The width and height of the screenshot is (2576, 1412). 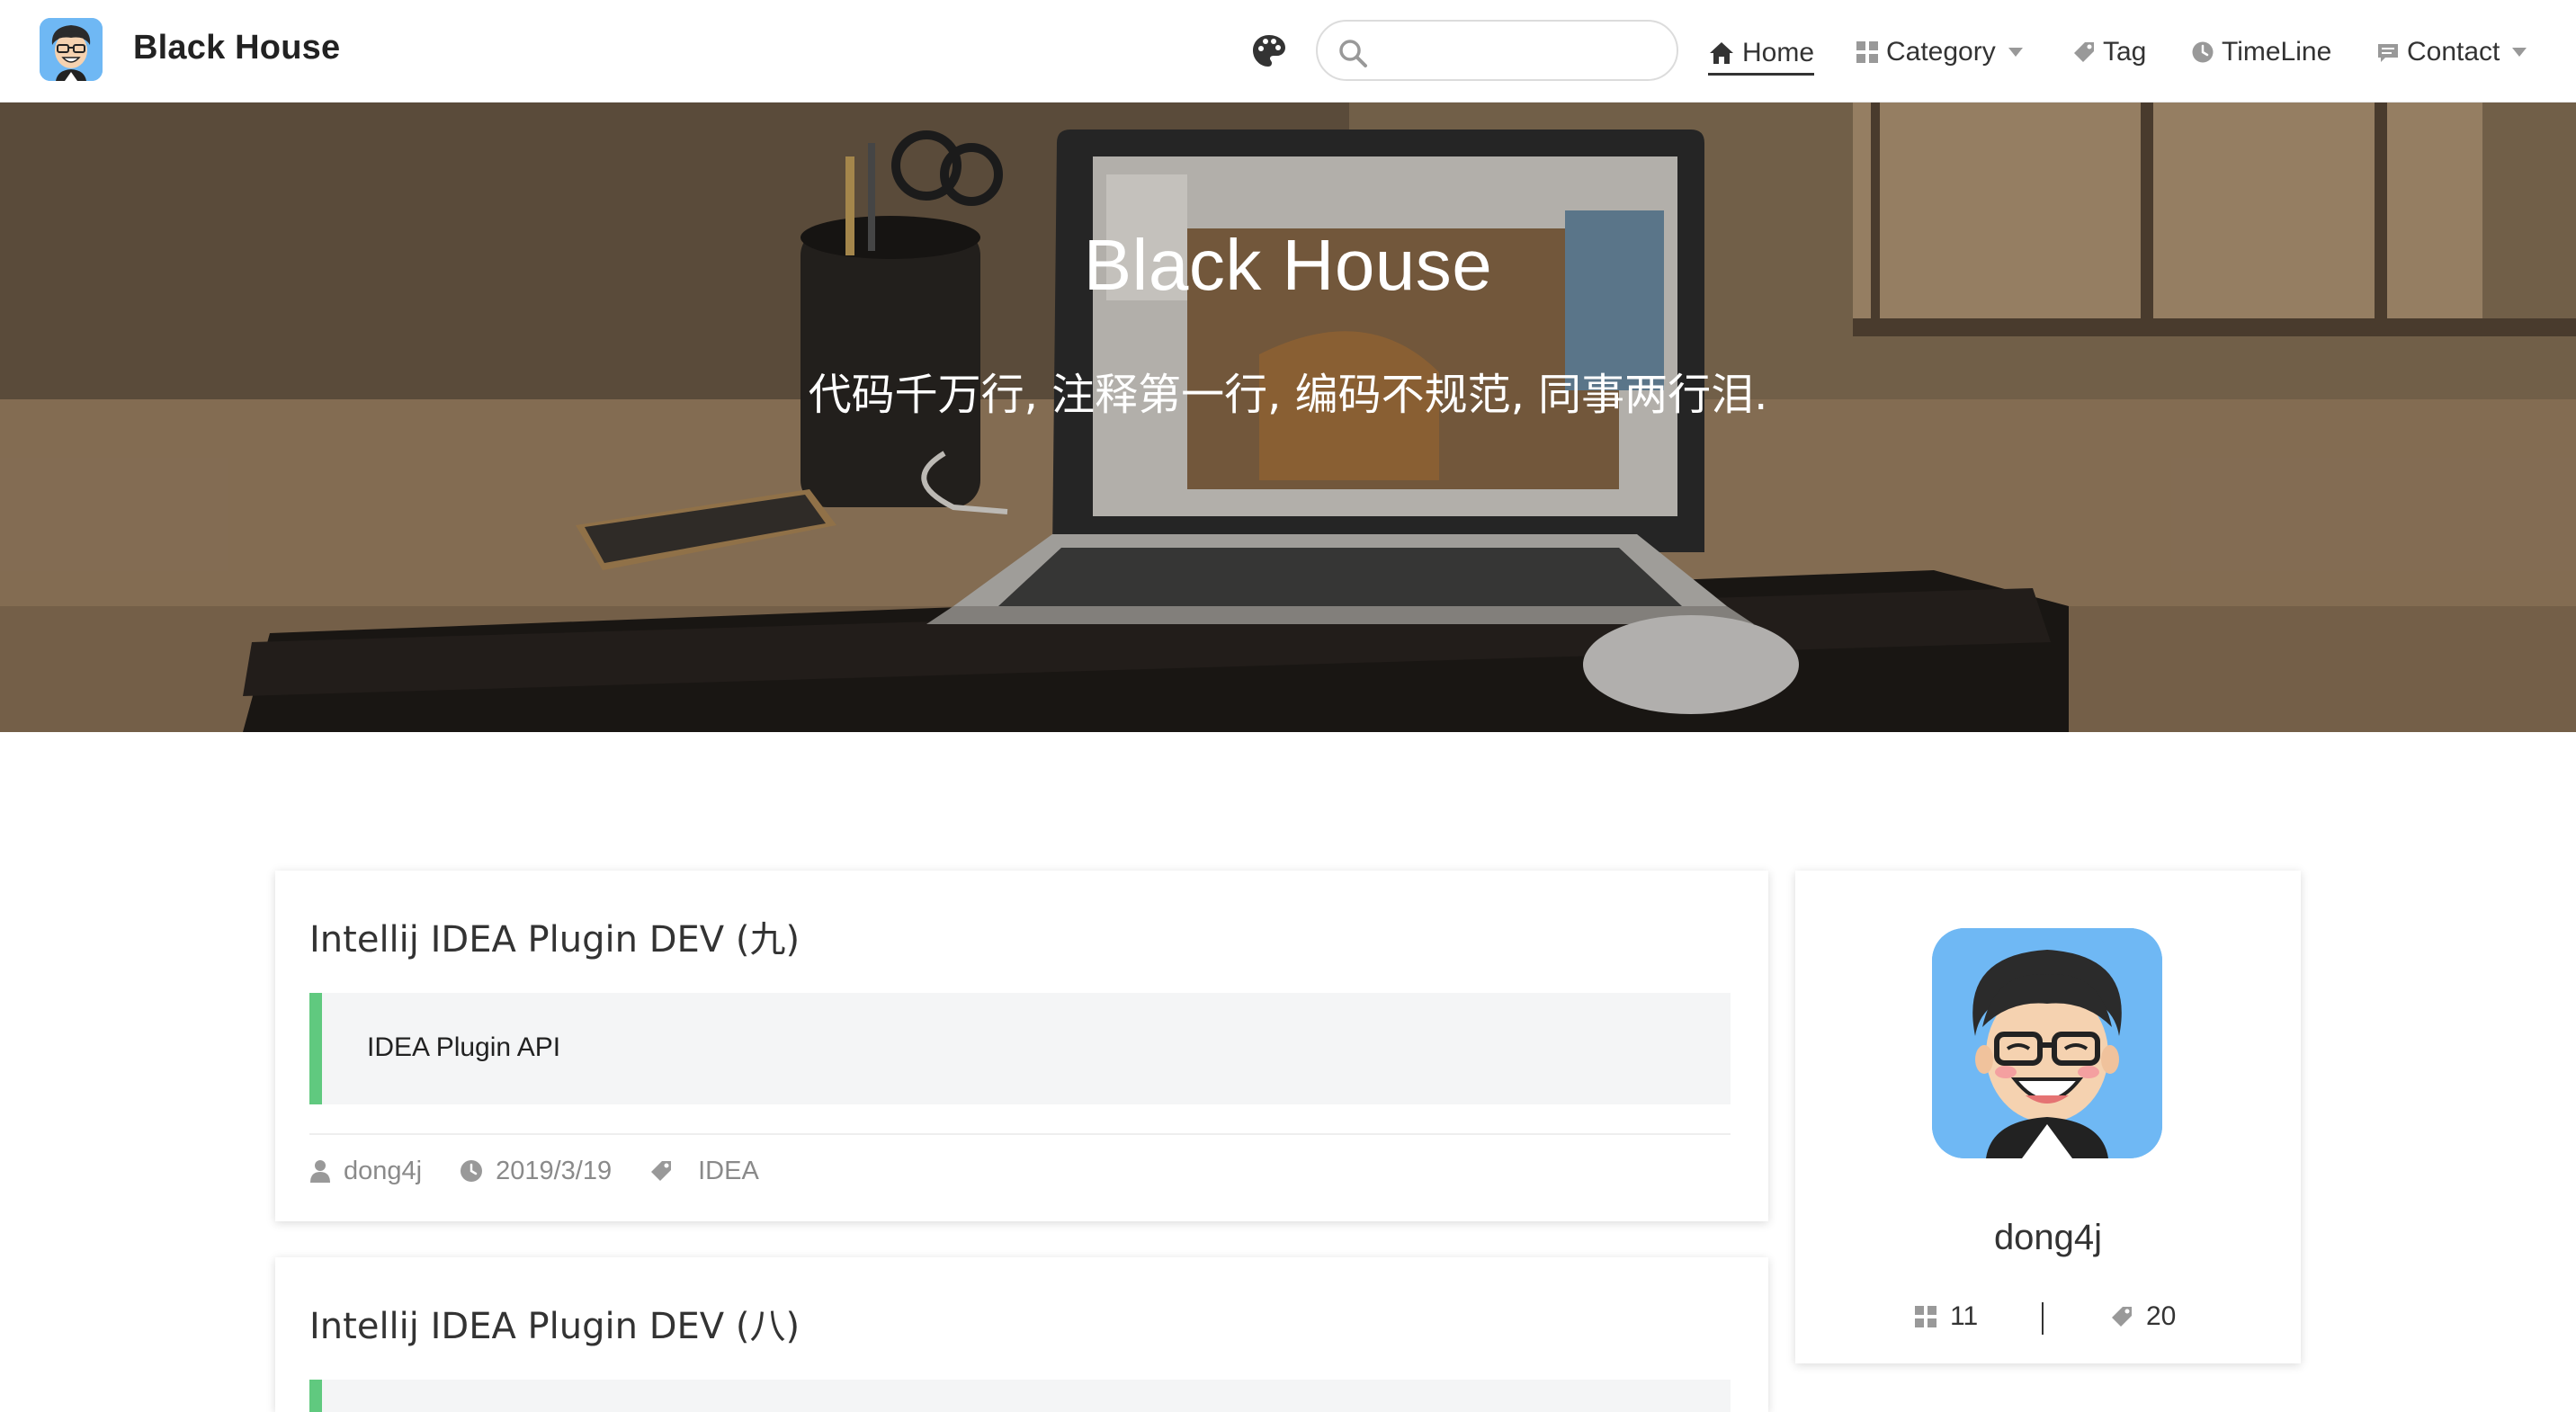 I want to click on site-brand: Black House, so click(x=236, y=48).